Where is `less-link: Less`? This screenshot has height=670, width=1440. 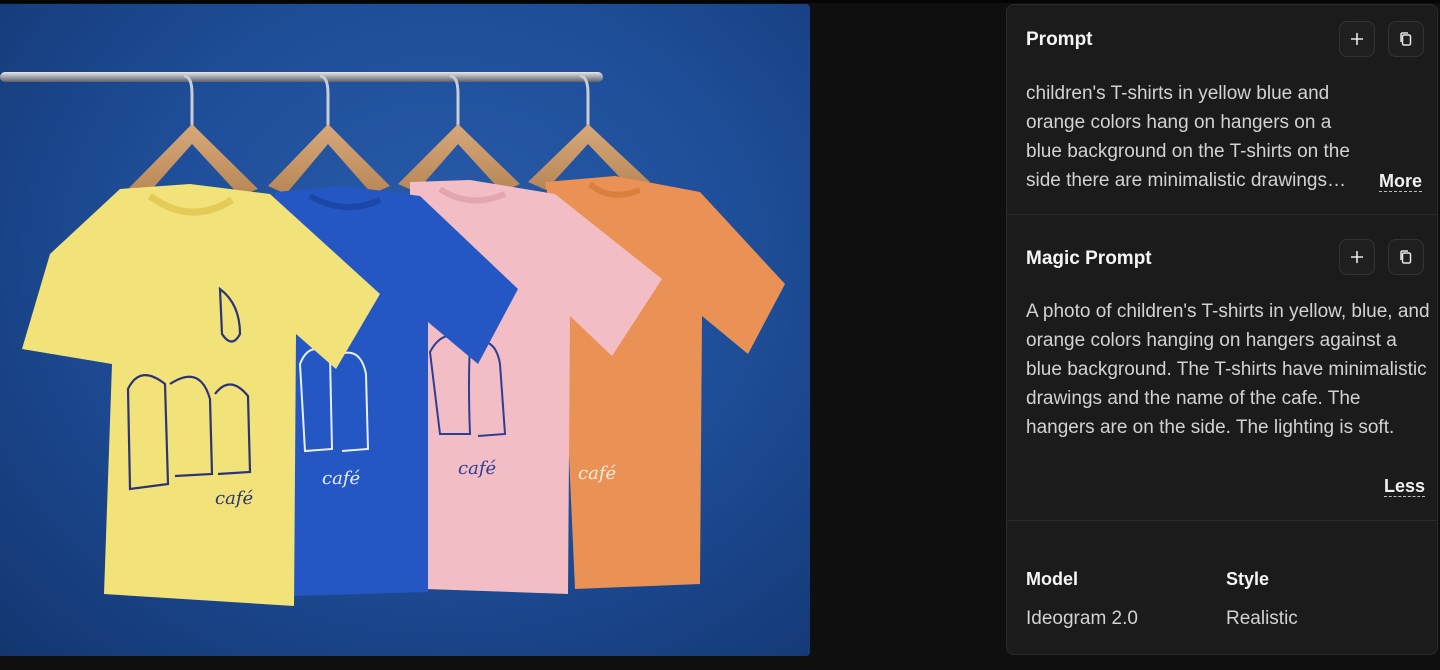
less-link: Less is located at coordinates (1405, 486).